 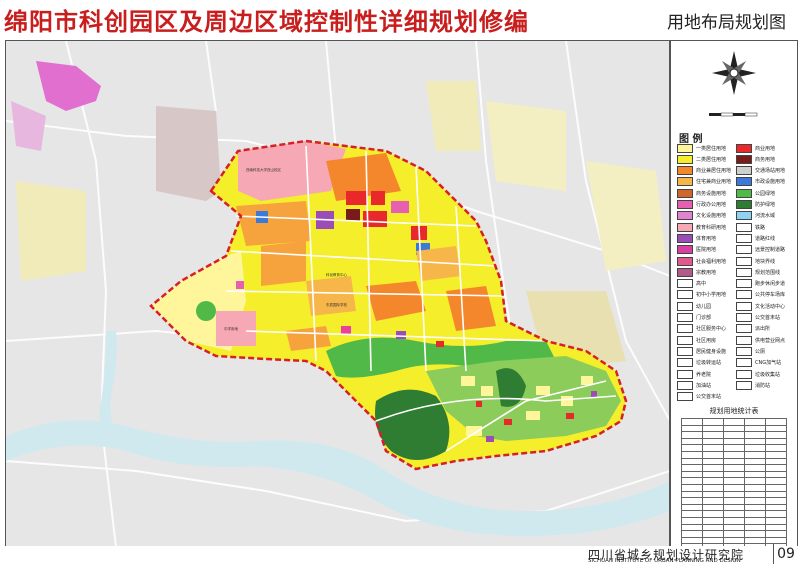 I want to click on north-arrow-icon, so click(x=733, y=84).